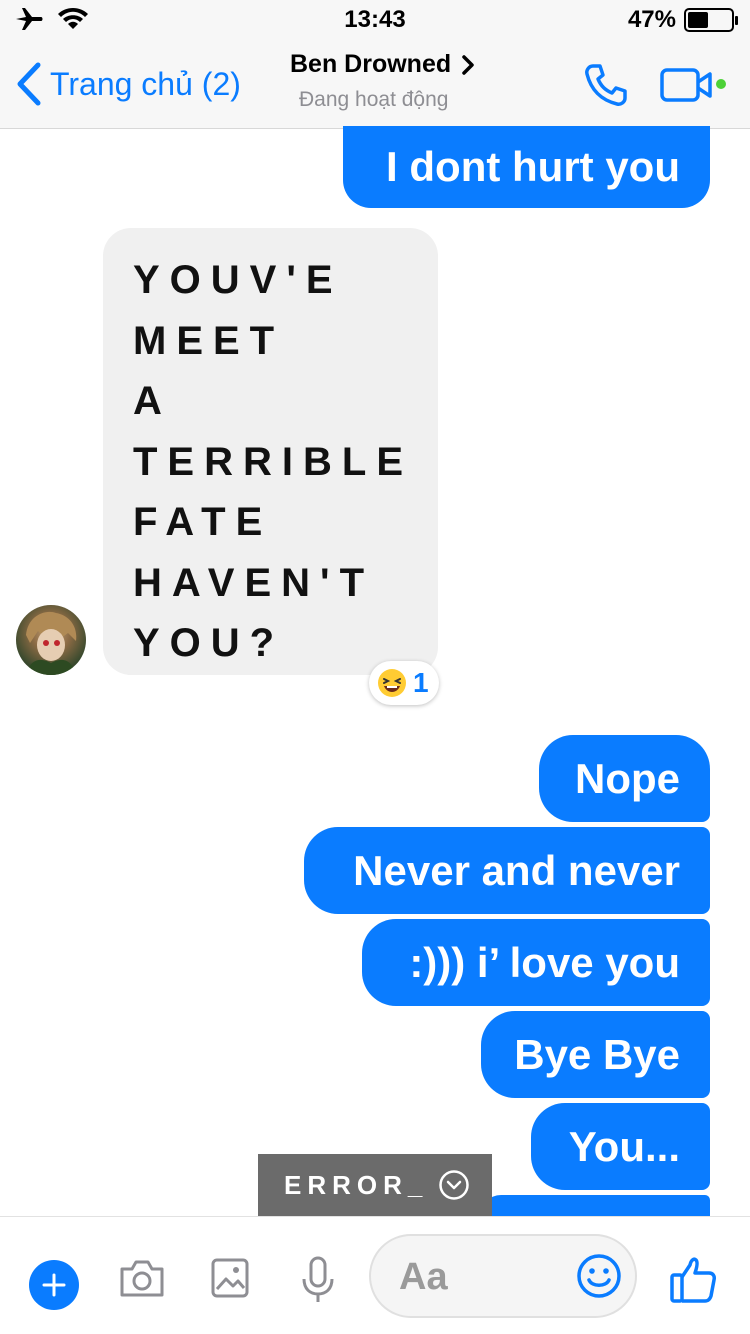 This screenshot has height=1334, width=750. What do you see at coordinates (203, 522) in the screenshot?
I see `message-text-line: FATE` at bounding box center [203, 522].